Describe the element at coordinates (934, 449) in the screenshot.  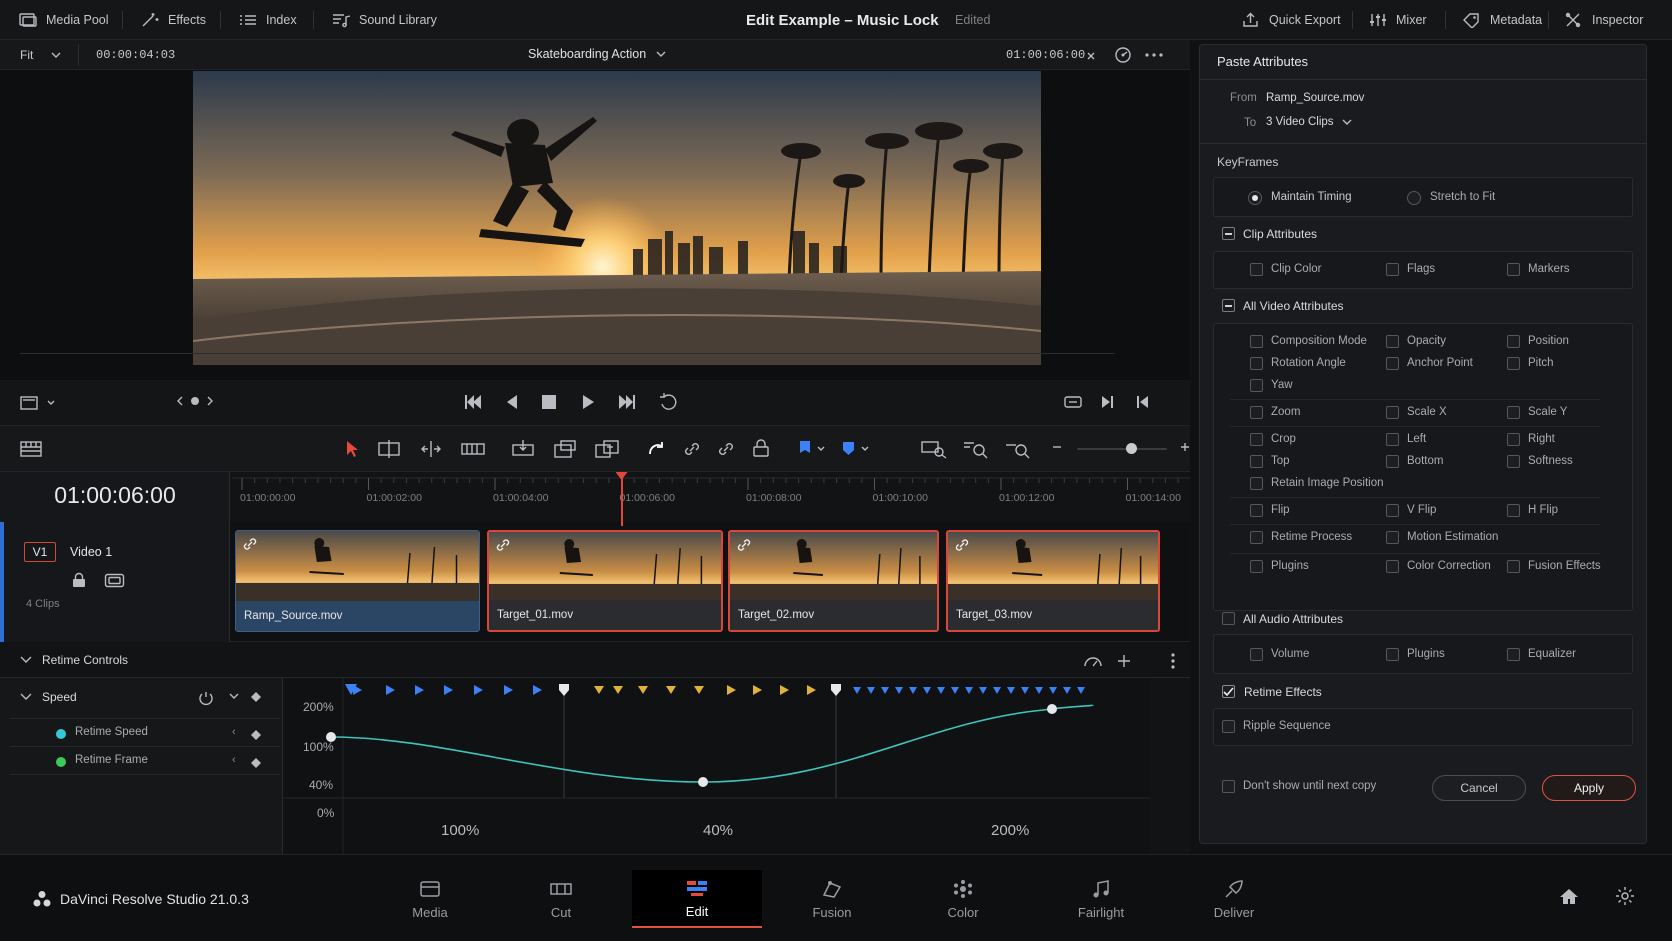
I see `zoom-full-icon` at that location.